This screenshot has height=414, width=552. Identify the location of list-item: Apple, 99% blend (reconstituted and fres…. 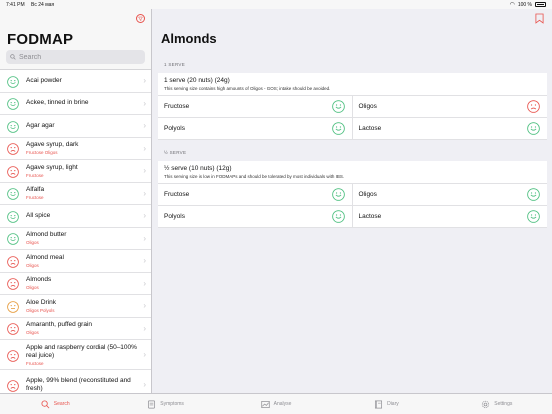
(75, 381).